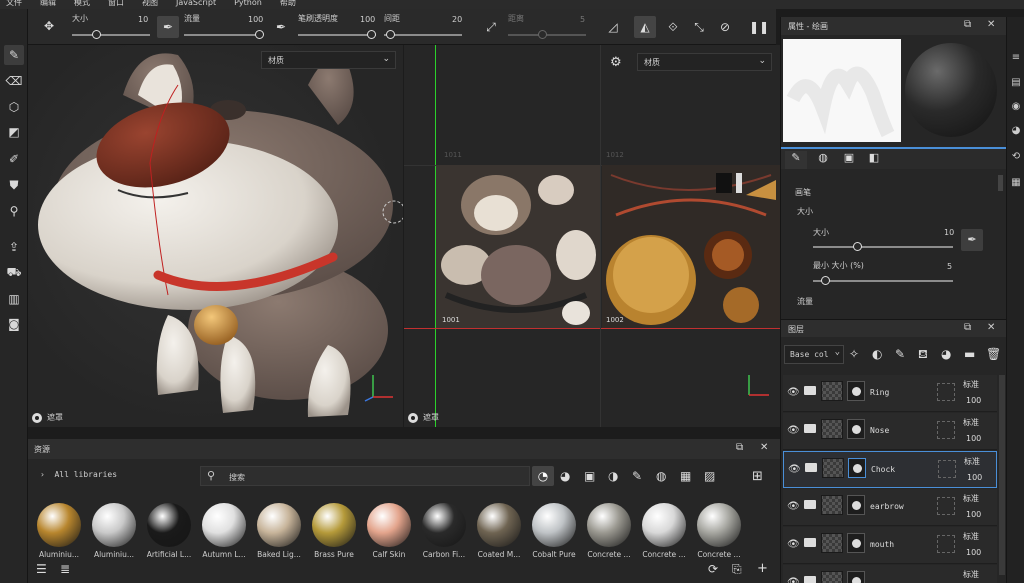 The height and width of the screenshot is (583, 1024). I want to click on history-icon: ⟲, so click(1016, 157).